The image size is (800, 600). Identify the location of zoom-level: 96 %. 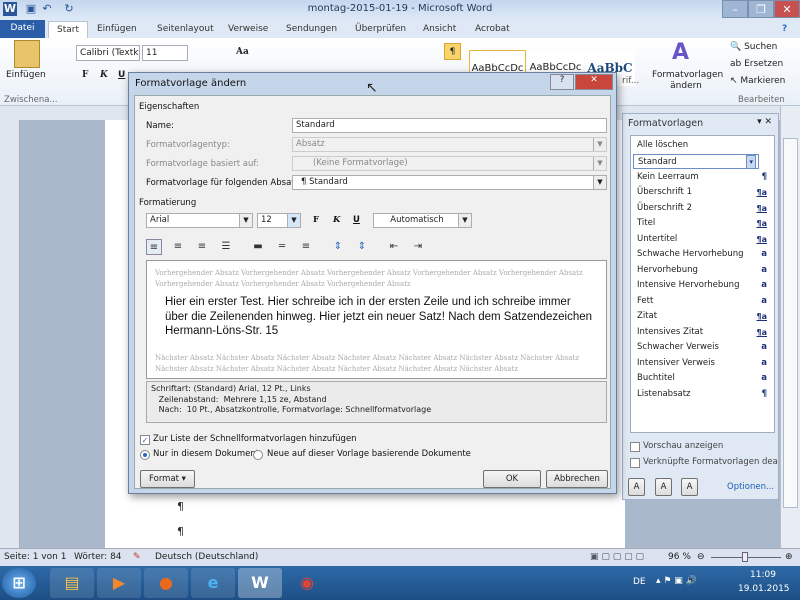
(679, 557).